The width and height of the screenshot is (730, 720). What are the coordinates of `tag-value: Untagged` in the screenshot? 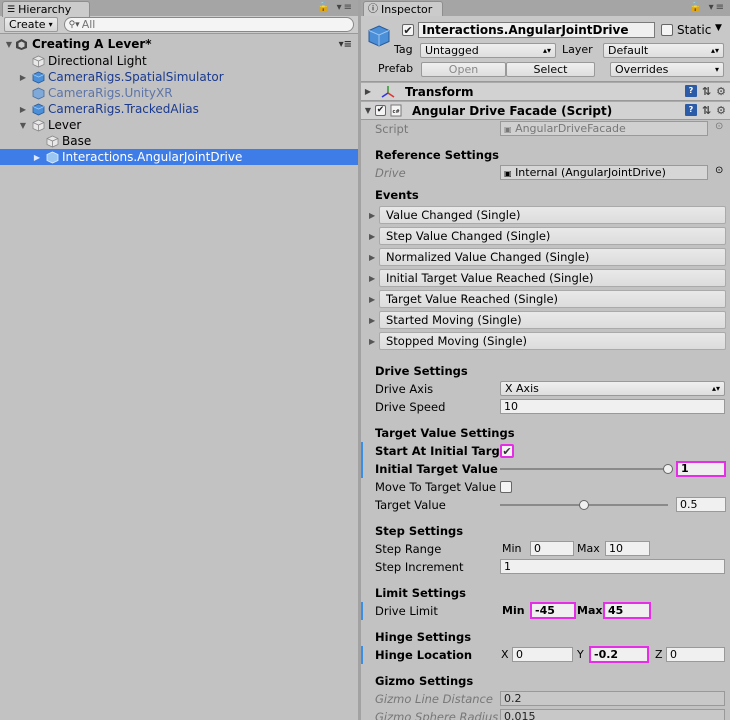 It's located at (452, 50).